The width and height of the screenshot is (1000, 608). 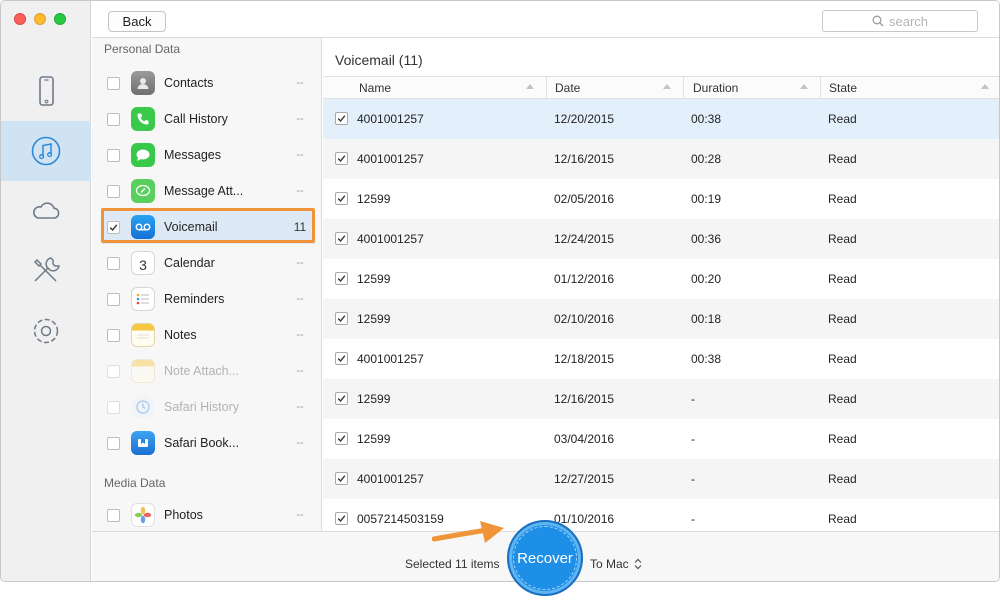 What do you see at coordinates (661, 239) in the screenshot?
I see `table-row: 4001001257 12/24/2015 00:36 Read` at bounding box center [661, 239].